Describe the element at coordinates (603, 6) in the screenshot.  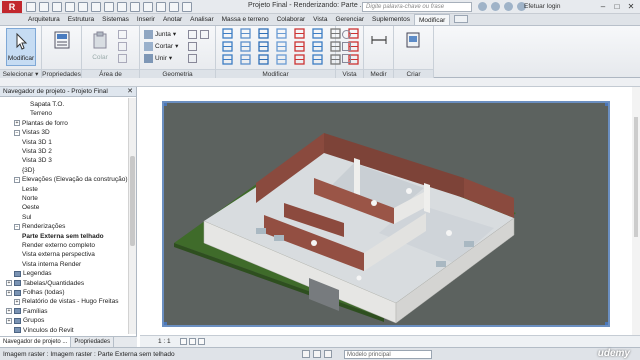
I see `minimize-button: –` at that location.